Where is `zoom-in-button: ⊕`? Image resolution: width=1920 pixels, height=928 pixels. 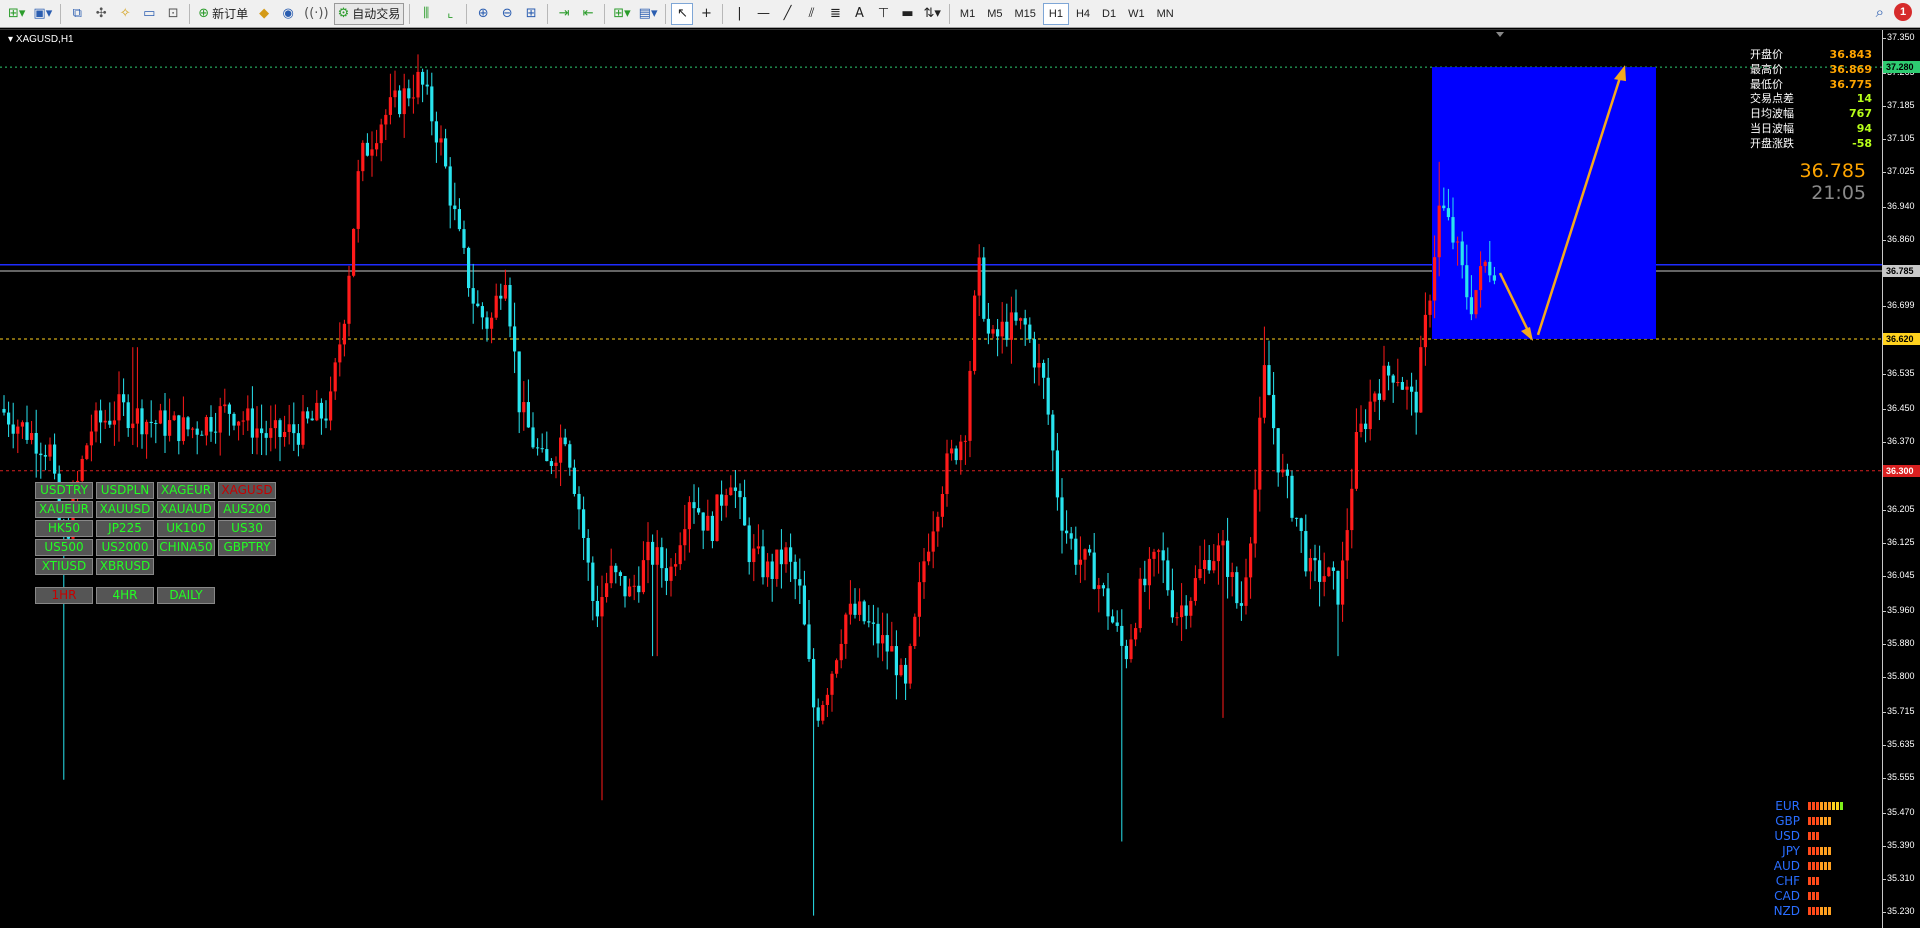
zoom-in-button: ⊕ is located at coordinates (483, 14).